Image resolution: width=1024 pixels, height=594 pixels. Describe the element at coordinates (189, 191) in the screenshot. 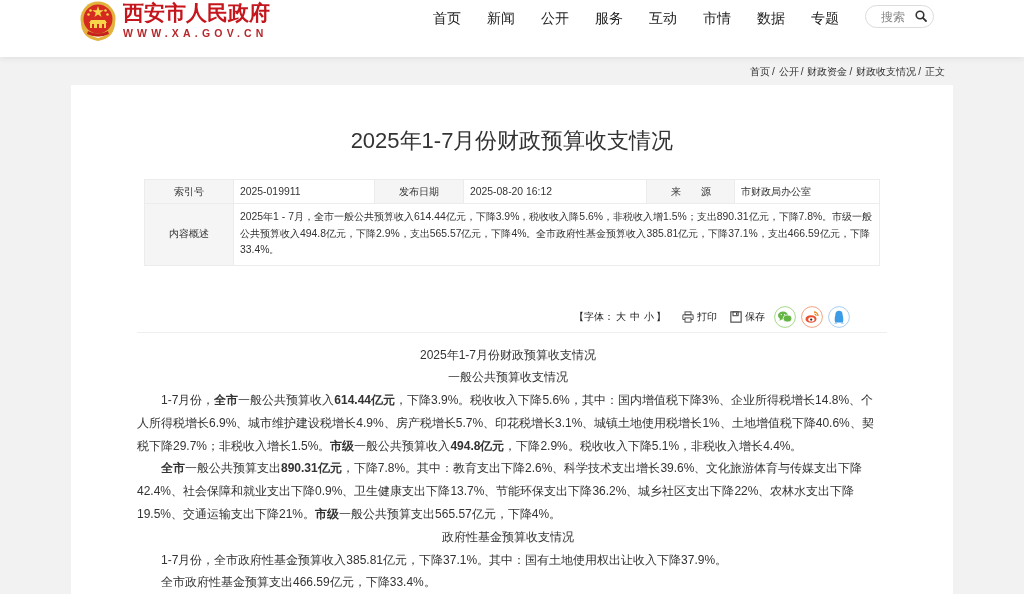

I see `meta-label-cell: 索引号` at that location.